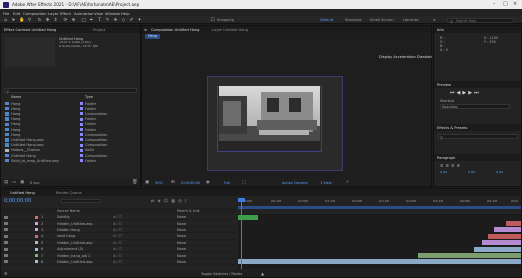  Describe the element at coordinates (499, 173) in the screenshot. I see `indent-right-value: 0 px` at that location.